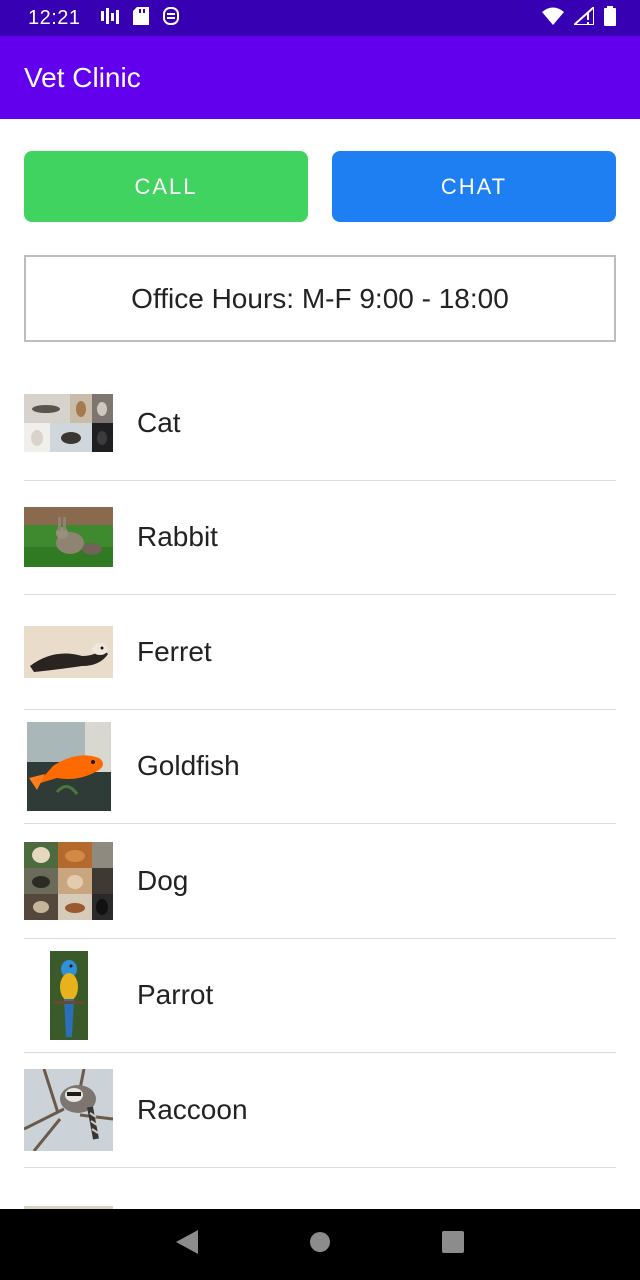 This screenshot has height=1280, width=640. I want to click on home-icon, so click(320, 1244).